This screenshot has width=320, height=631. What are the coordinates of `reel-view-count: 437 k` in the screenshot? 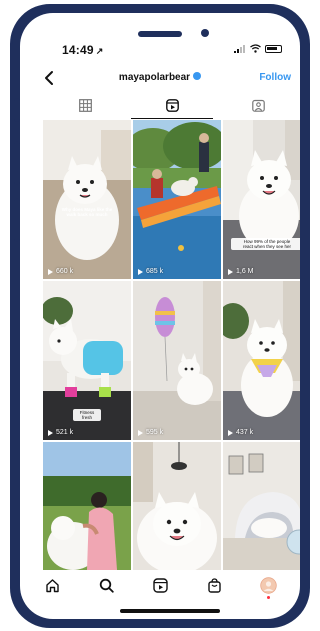 It's located at (240, 432).